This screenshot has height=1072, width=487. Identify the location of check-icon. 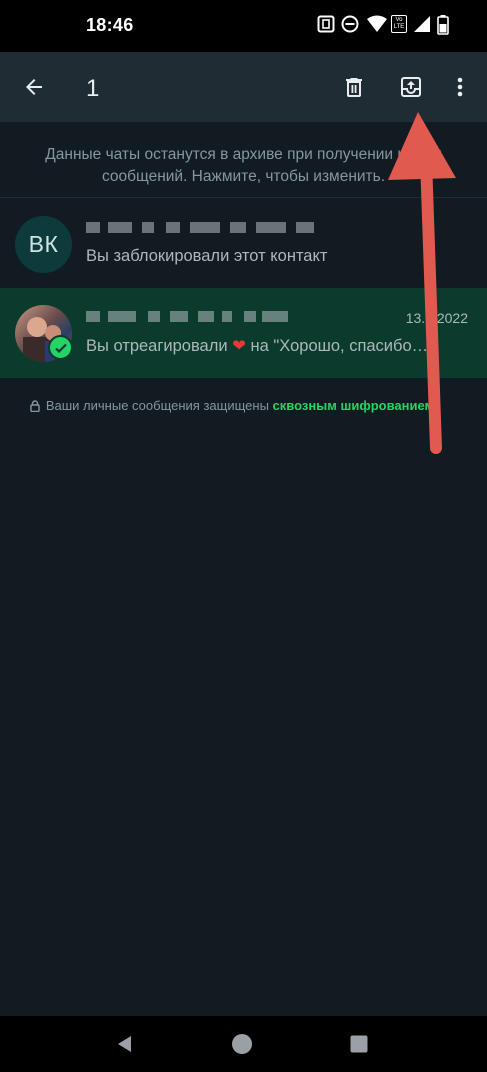
(60, 348).